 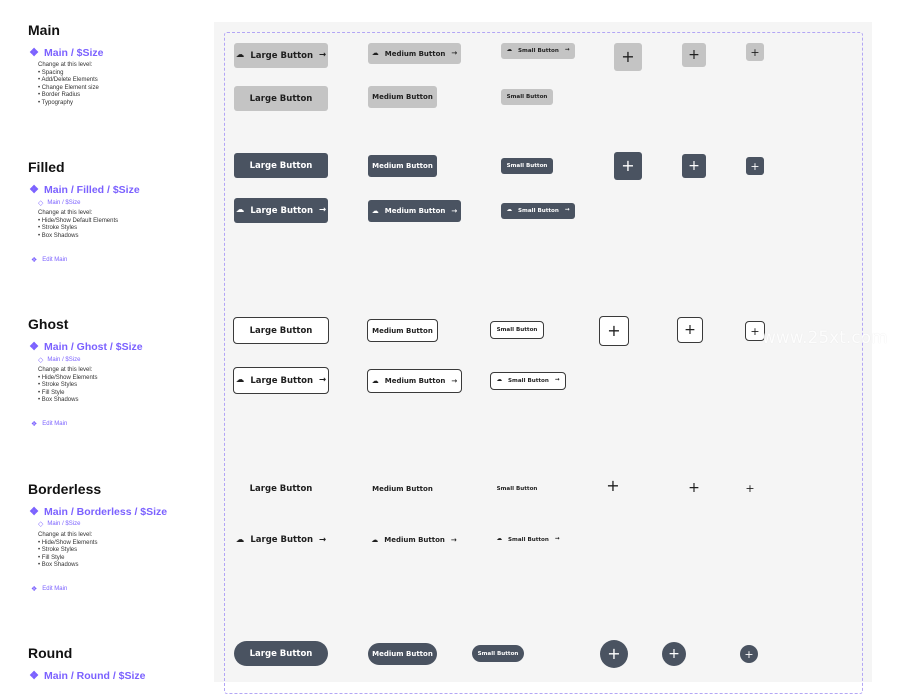 What do you see at coordinates (414, 381) in the screenshot?
I see `medium-button-ghost-with-icons: ☁ Medium Button →` at bounding box center [414, 381].